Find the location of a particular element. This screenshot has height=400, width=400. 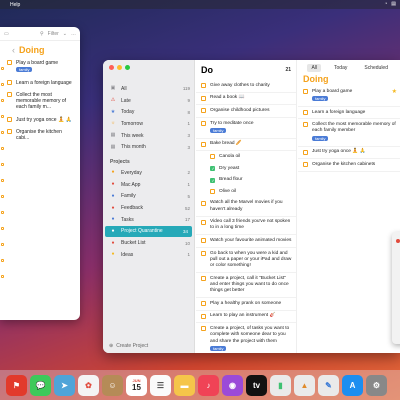

star-icon: ★ is located at coordinates (394, 93).